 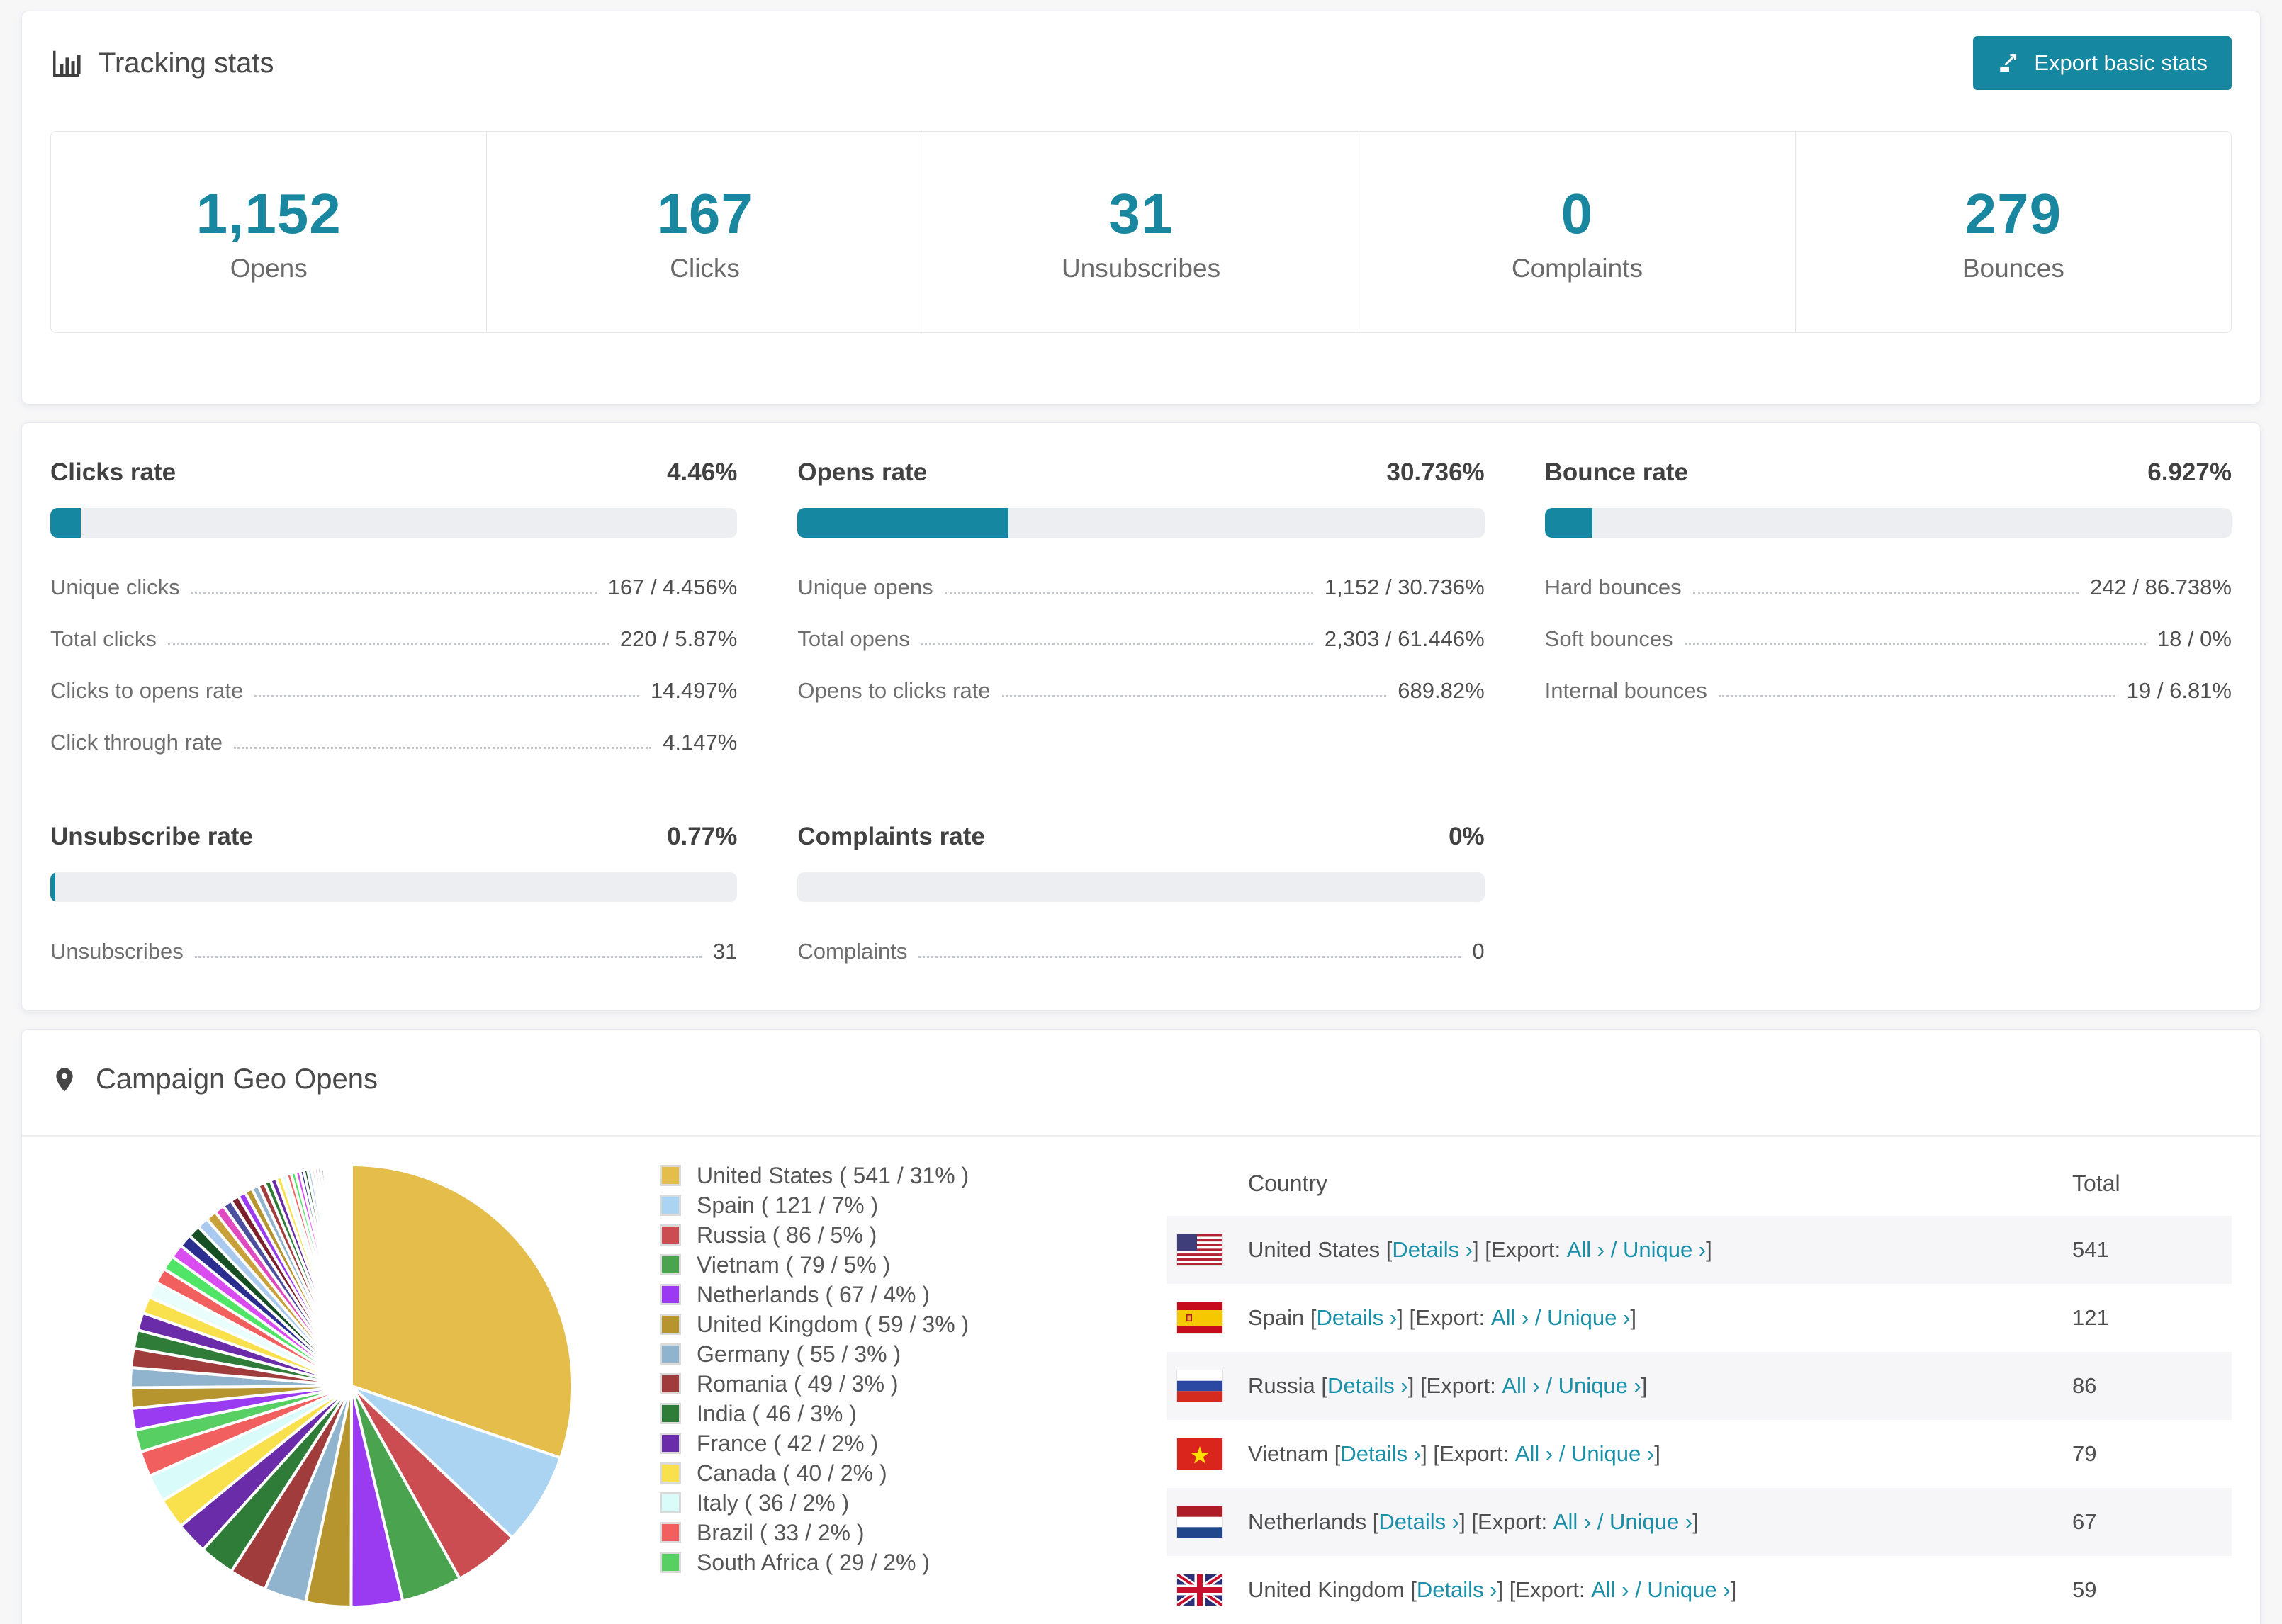 What do you see at coordinates (2013, 268) in the screenshot?
I see `stat-label: Bounces` at bounding box center [2013, 268].